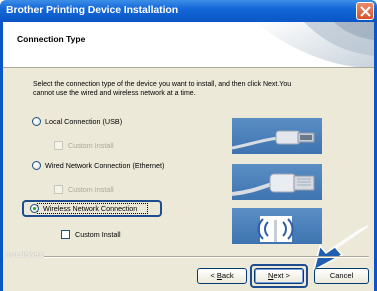  Describe the element at coordinates (273, 140) in the screenshot. I see `usb-cable-icon` at that location.